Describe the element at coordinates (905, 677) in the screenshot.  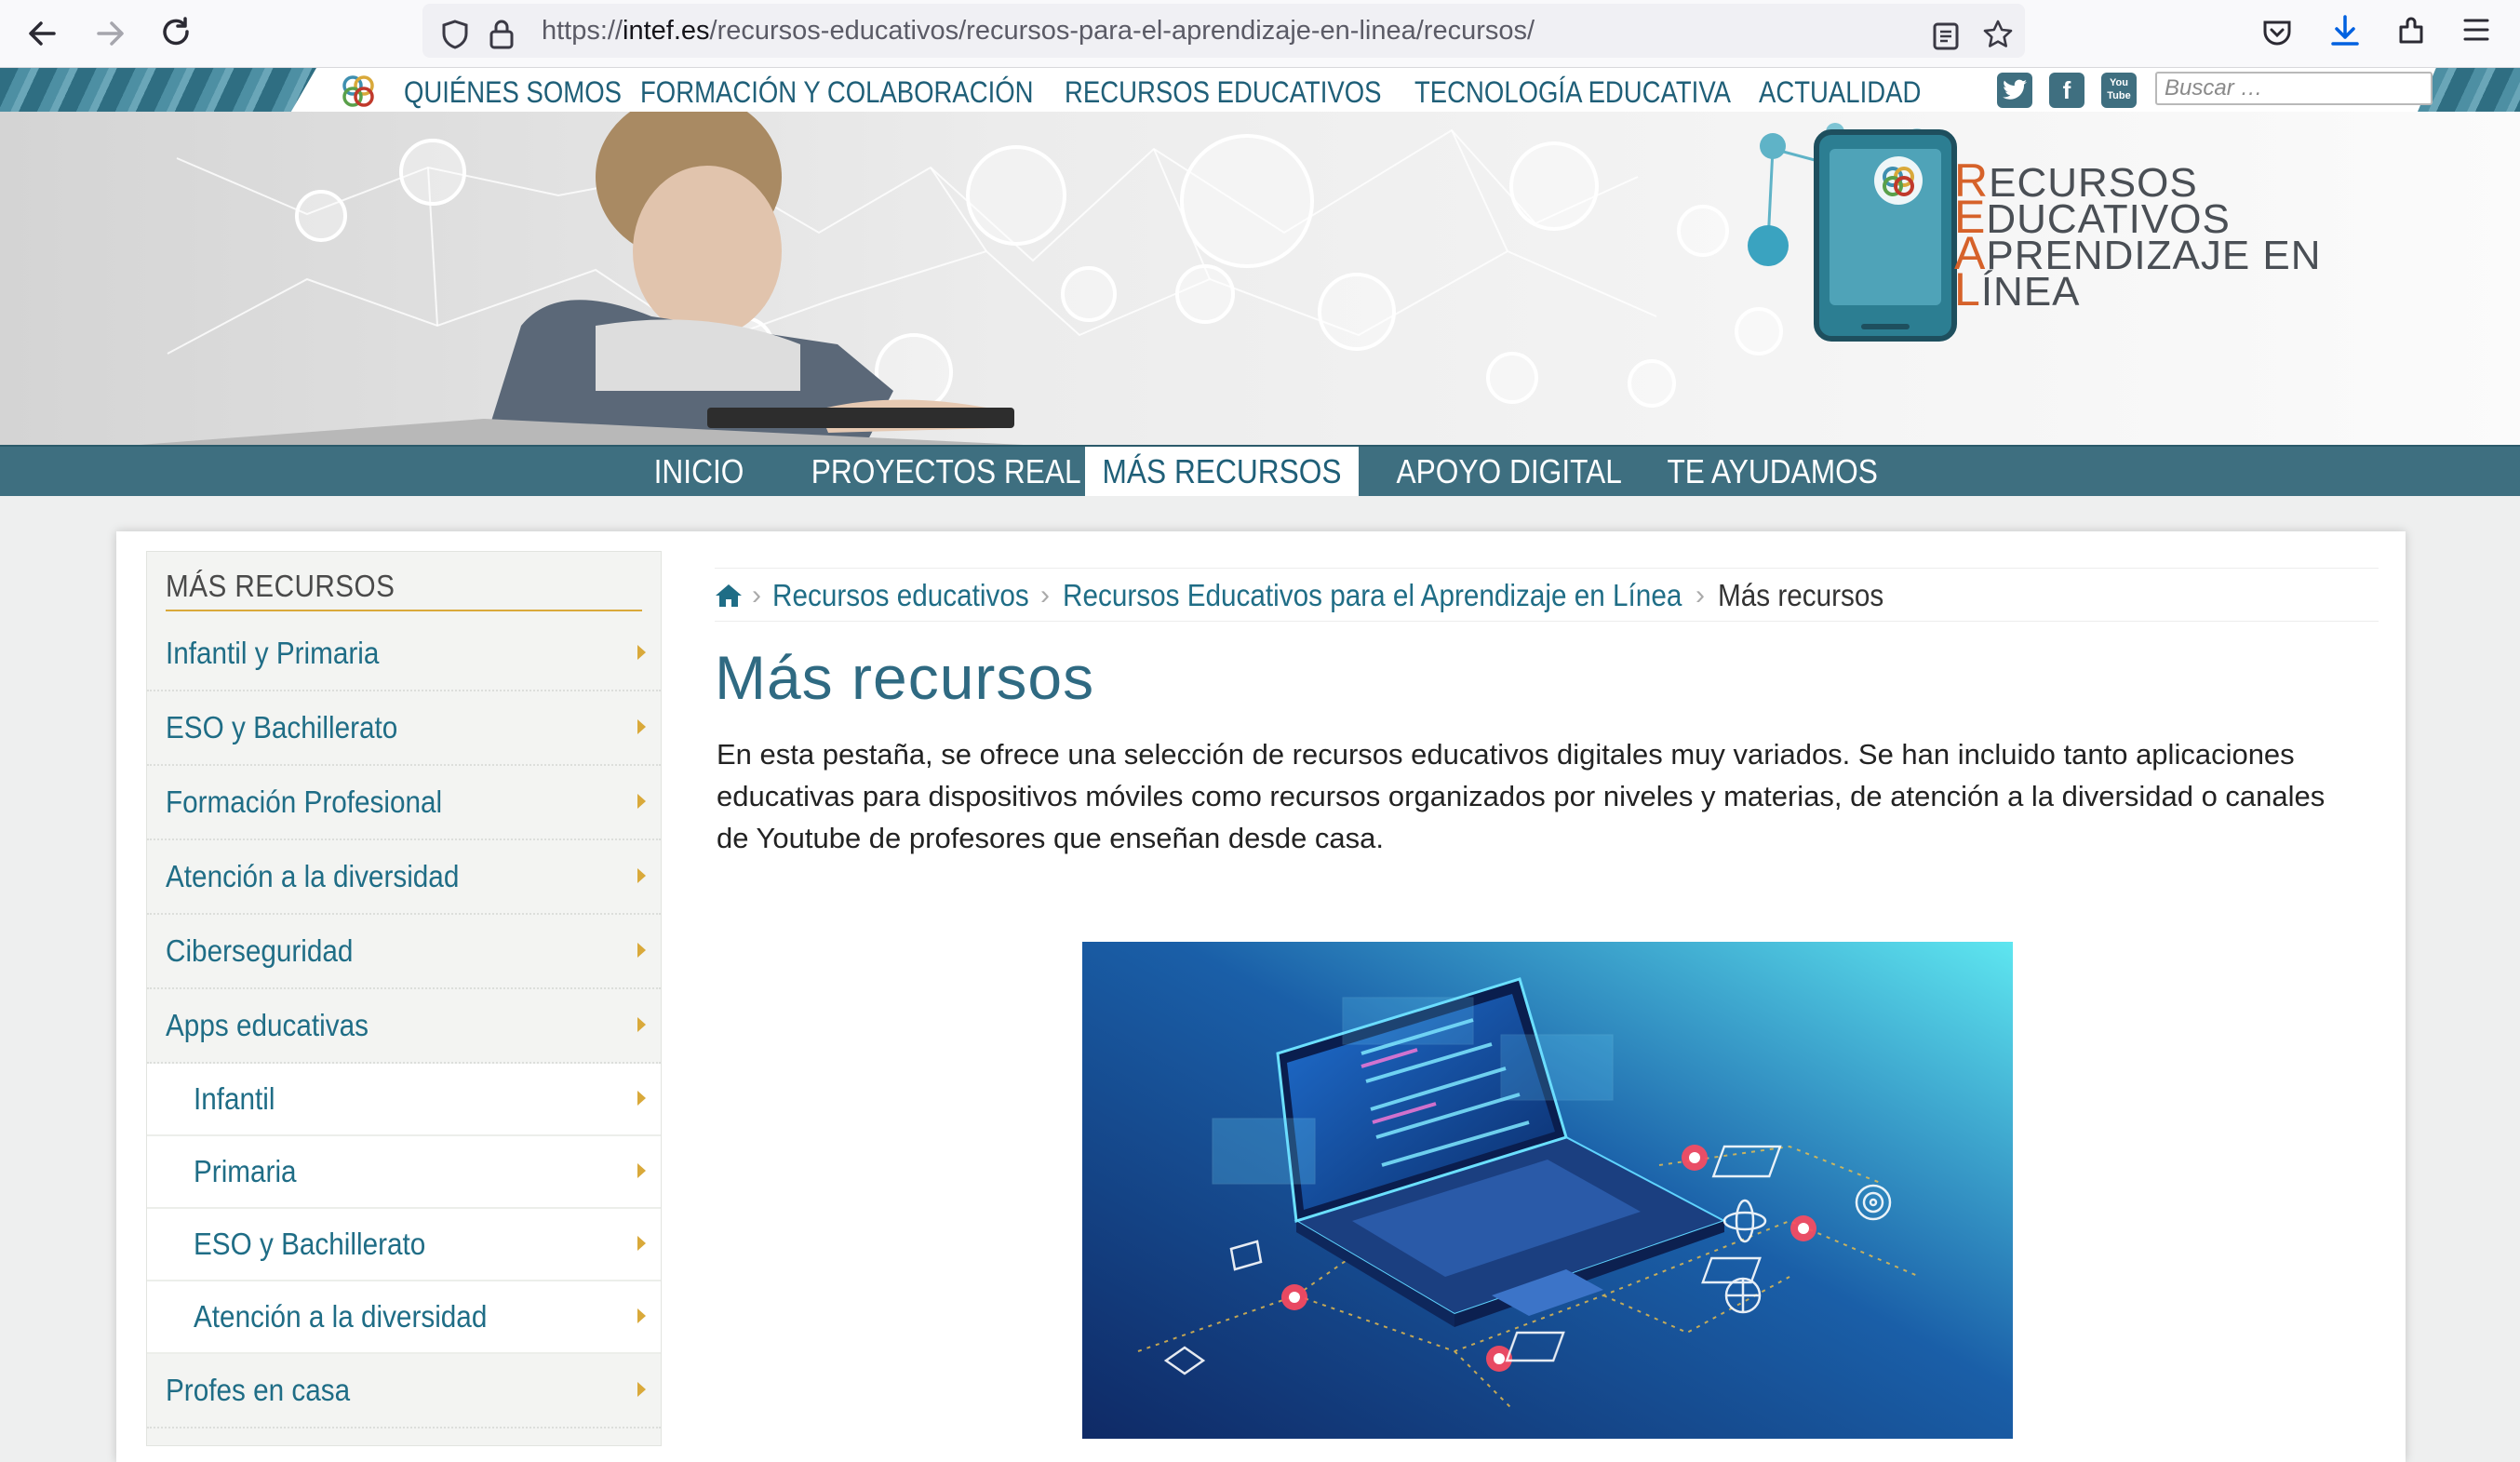
I see `page-title: Más recursos` at that location.